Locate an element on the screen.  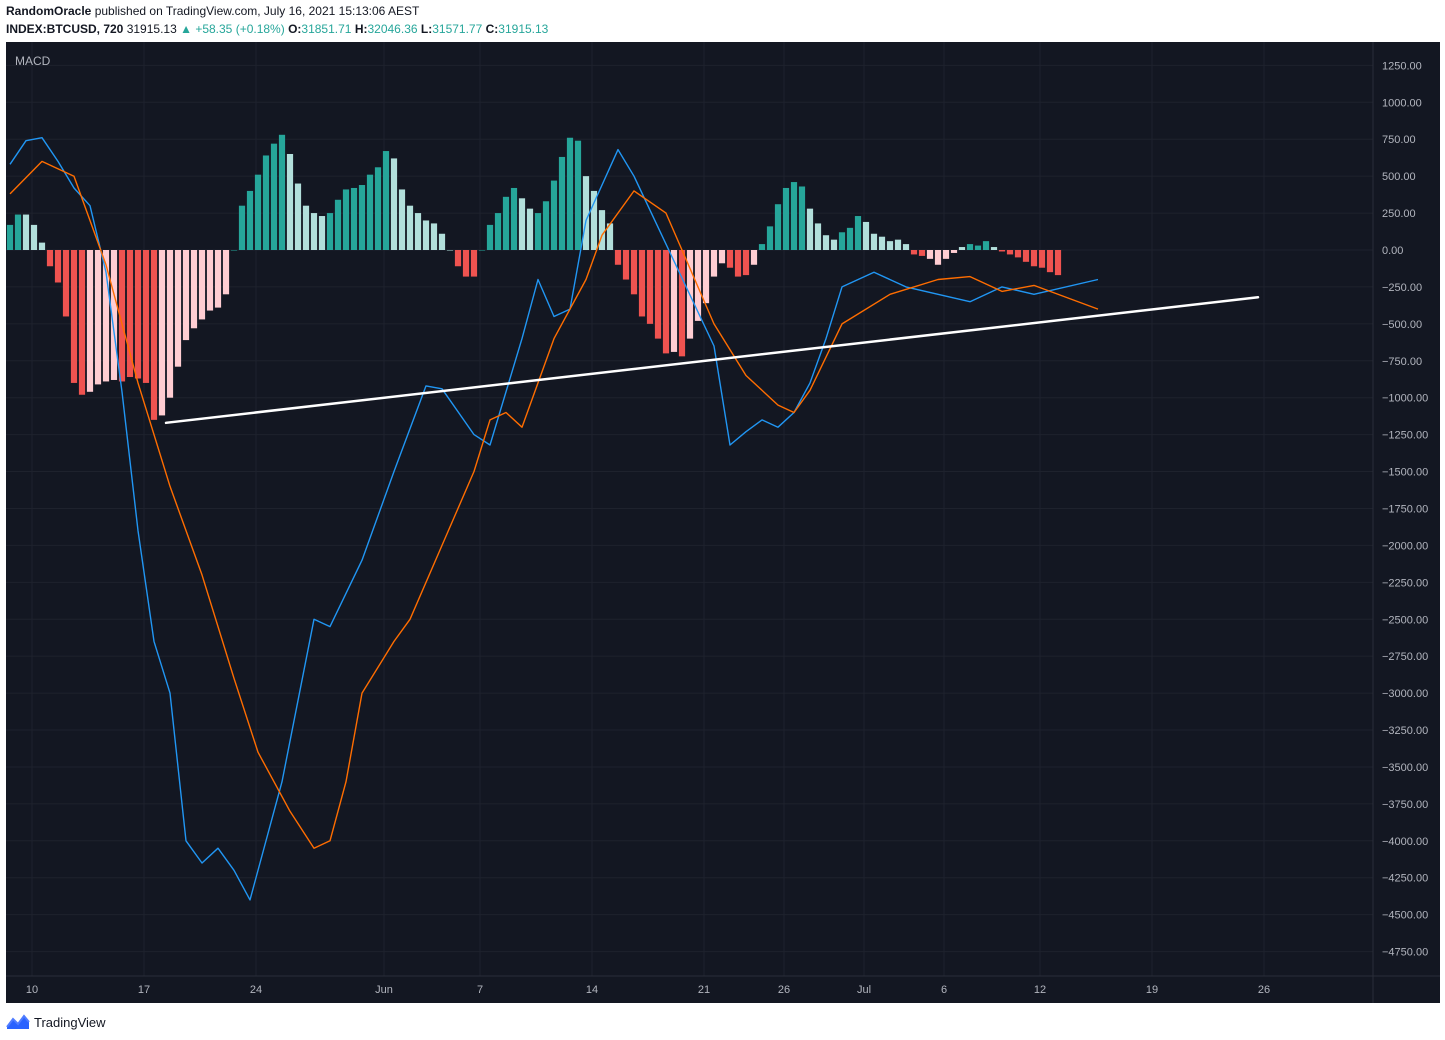
x-tick-label: 7 is located at coordinates (480, 990).